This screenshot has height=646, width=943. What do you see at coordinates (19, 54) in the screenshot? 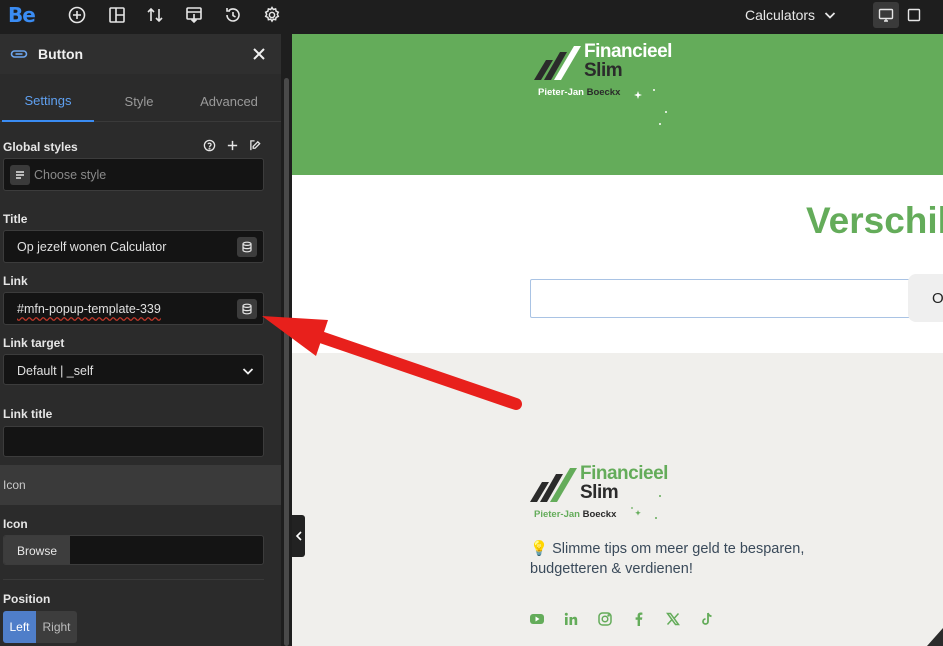
I see `button-element-icon` at bounding box center [19, 54].